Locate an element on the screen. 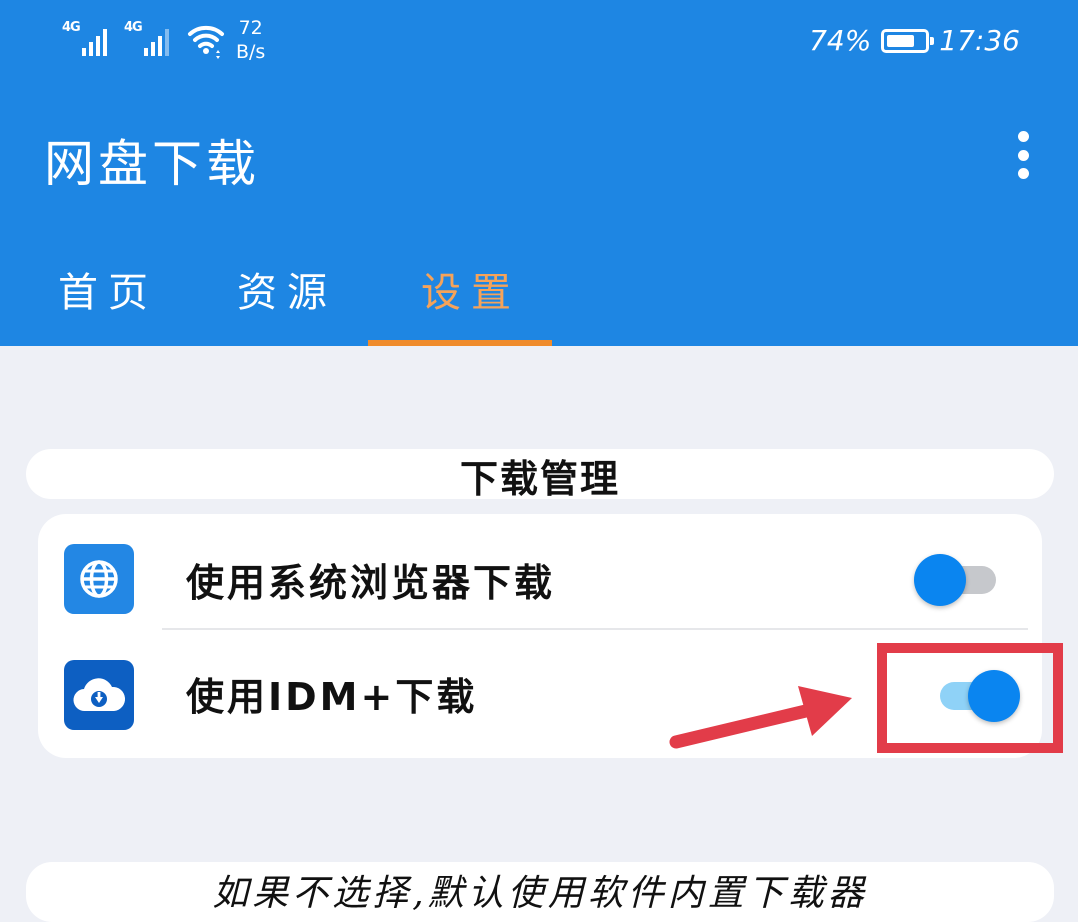 Image resolution: width=1078 pixels, height=922 pixels. battery-percent: 74% is located at coordinates (840, 40).